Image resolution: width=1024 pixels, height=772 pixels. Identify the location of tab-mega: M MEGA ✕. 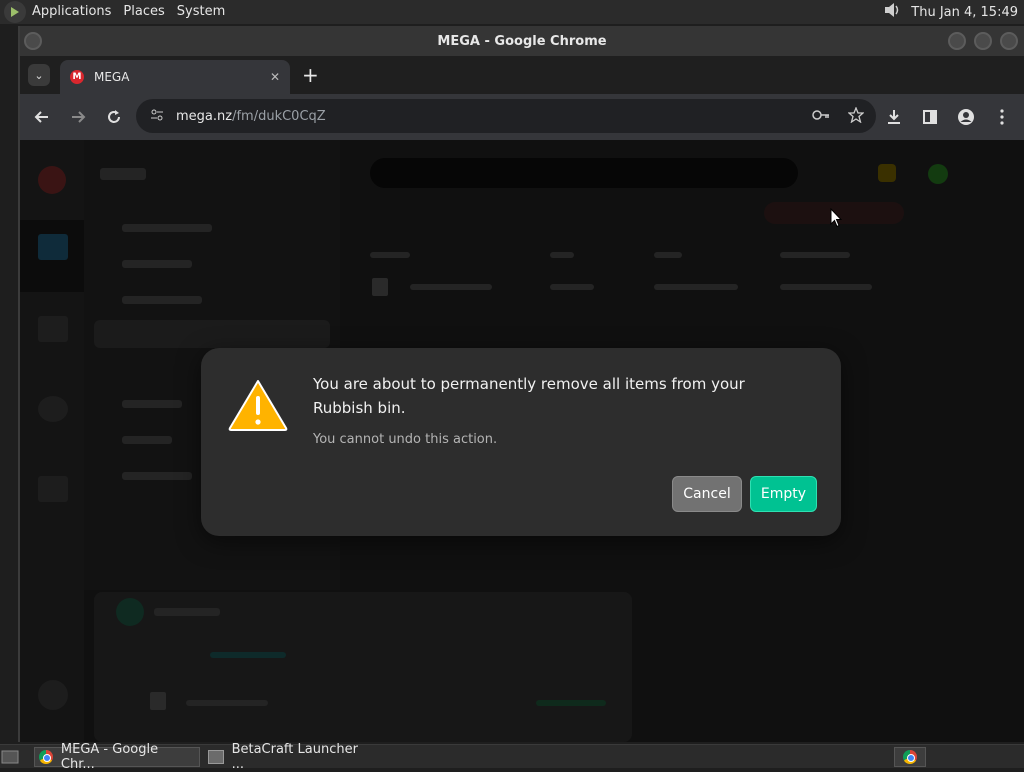
(175, 77).